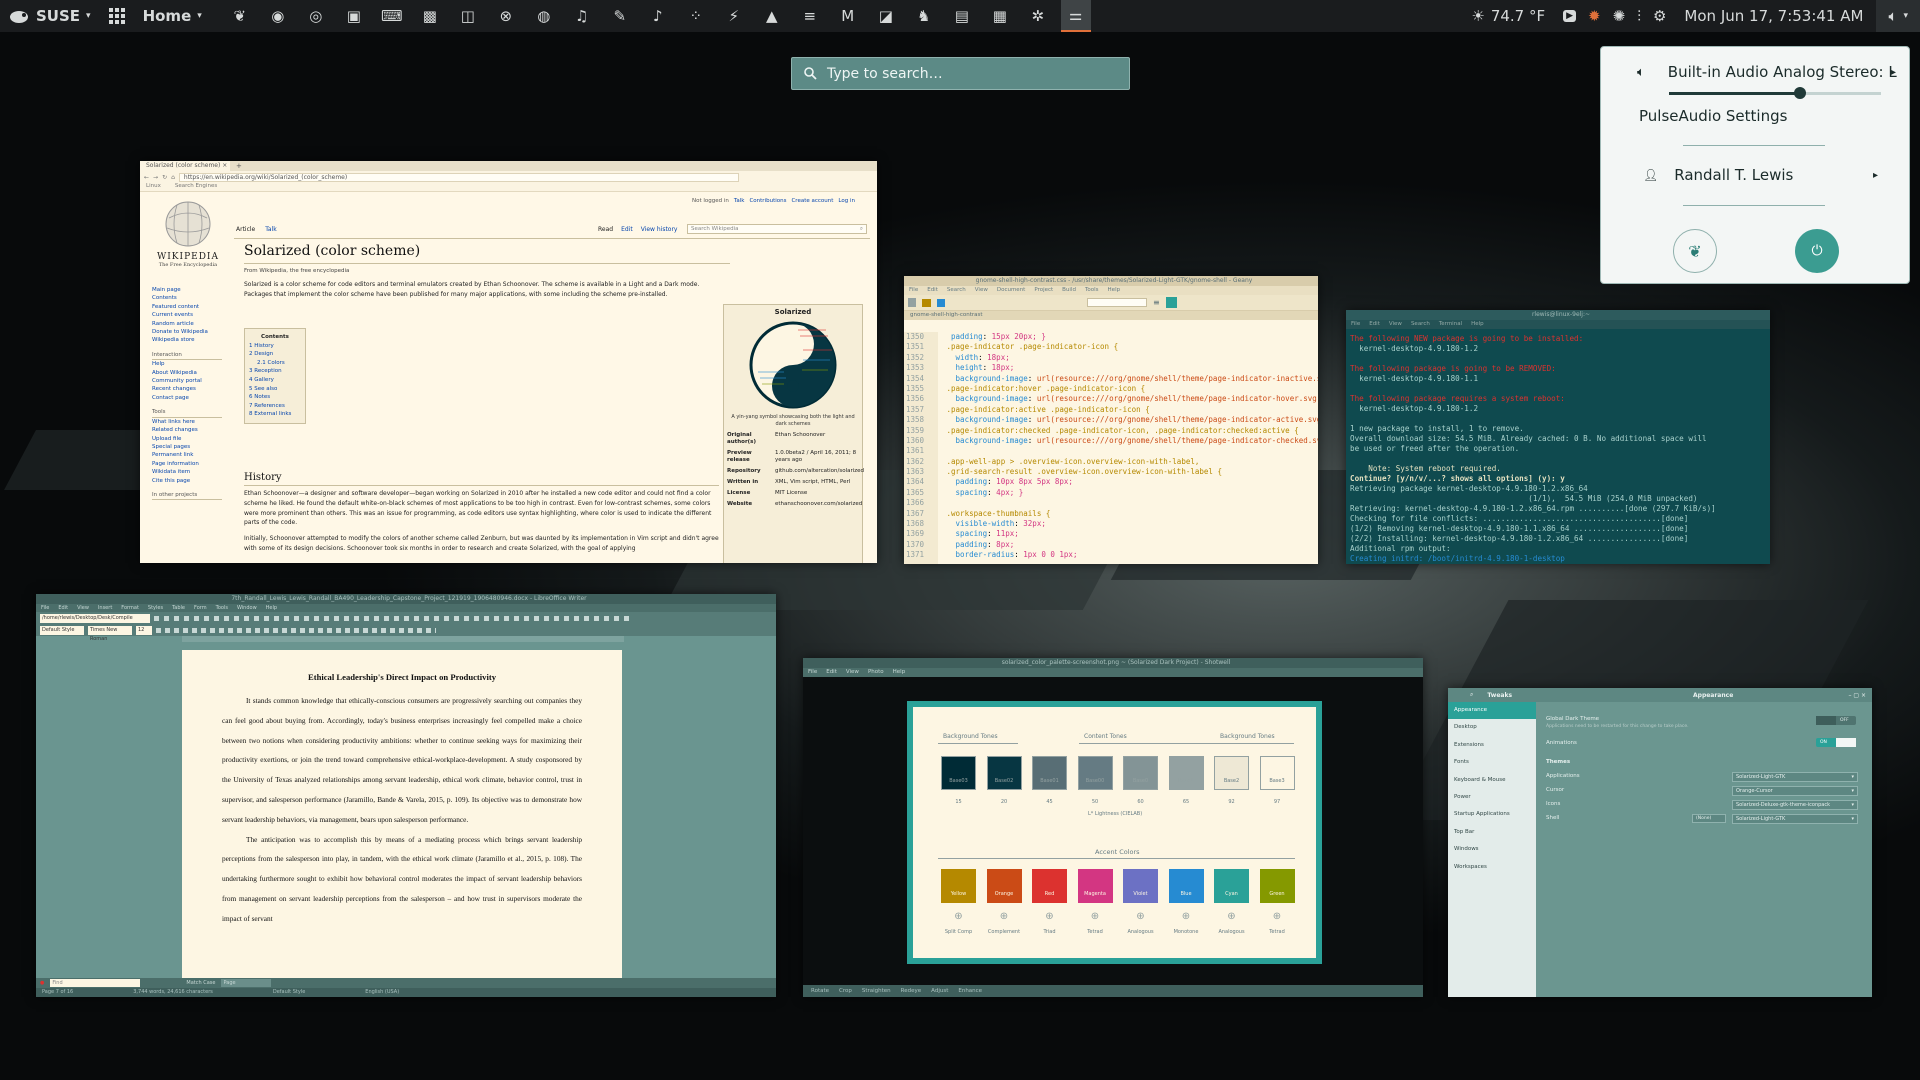  I want to click on theme-select-icons: Solarized-Deluxe-gtk-theme-iconpack ▾, so click(1795, 805).